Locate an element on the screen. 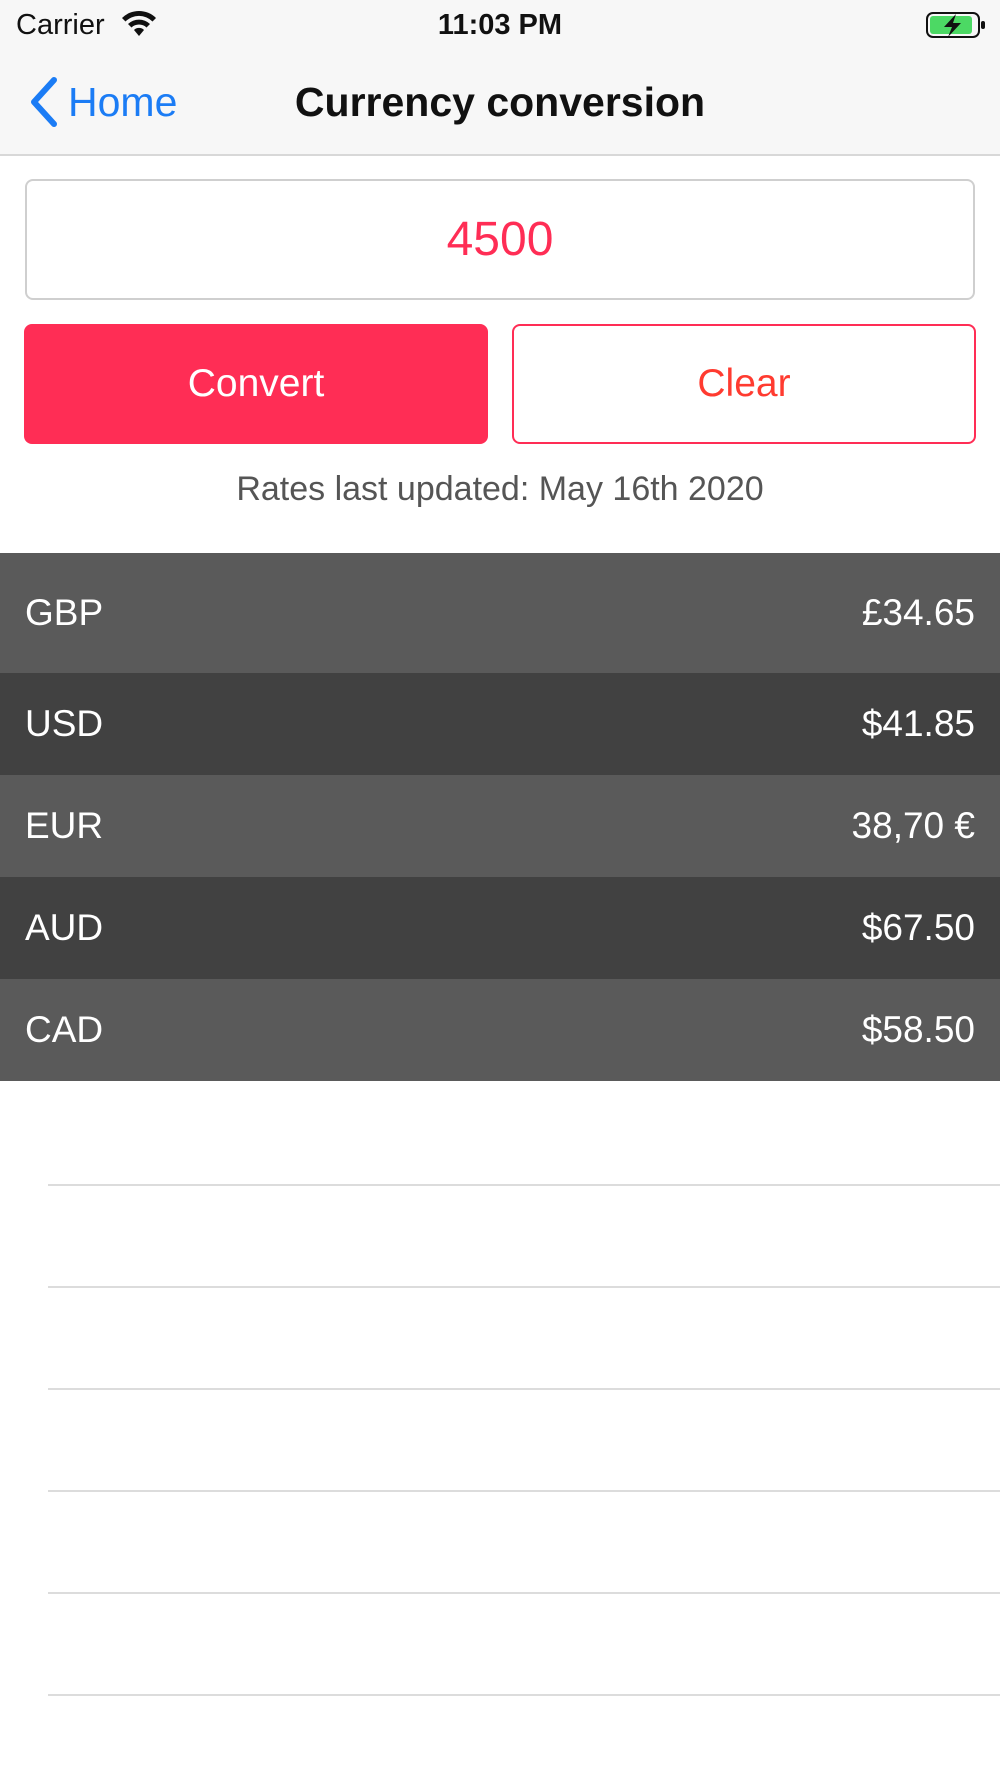 The image size is (1000, 1778). rate-row-eur: EUR 38,70 € is located at coordinates (500, 826).